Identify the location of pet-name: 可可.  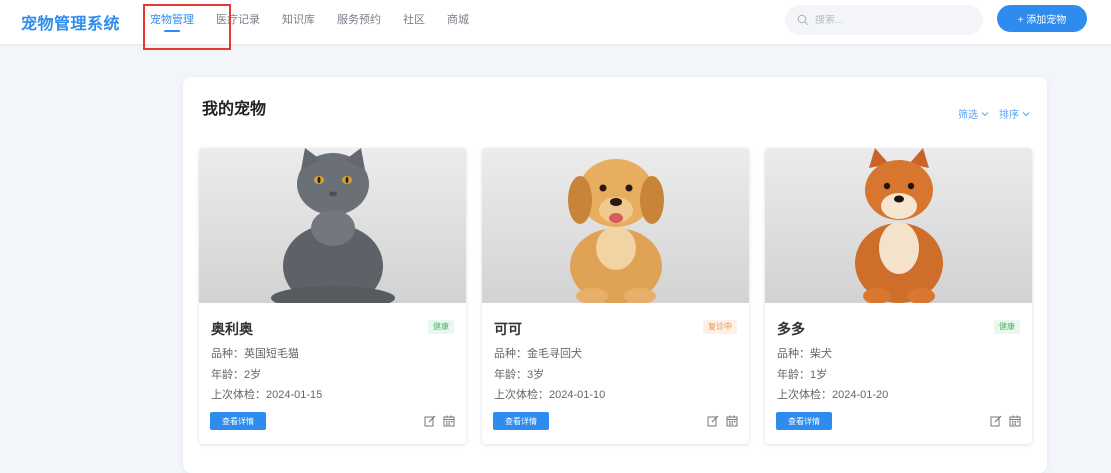
(508, 329).